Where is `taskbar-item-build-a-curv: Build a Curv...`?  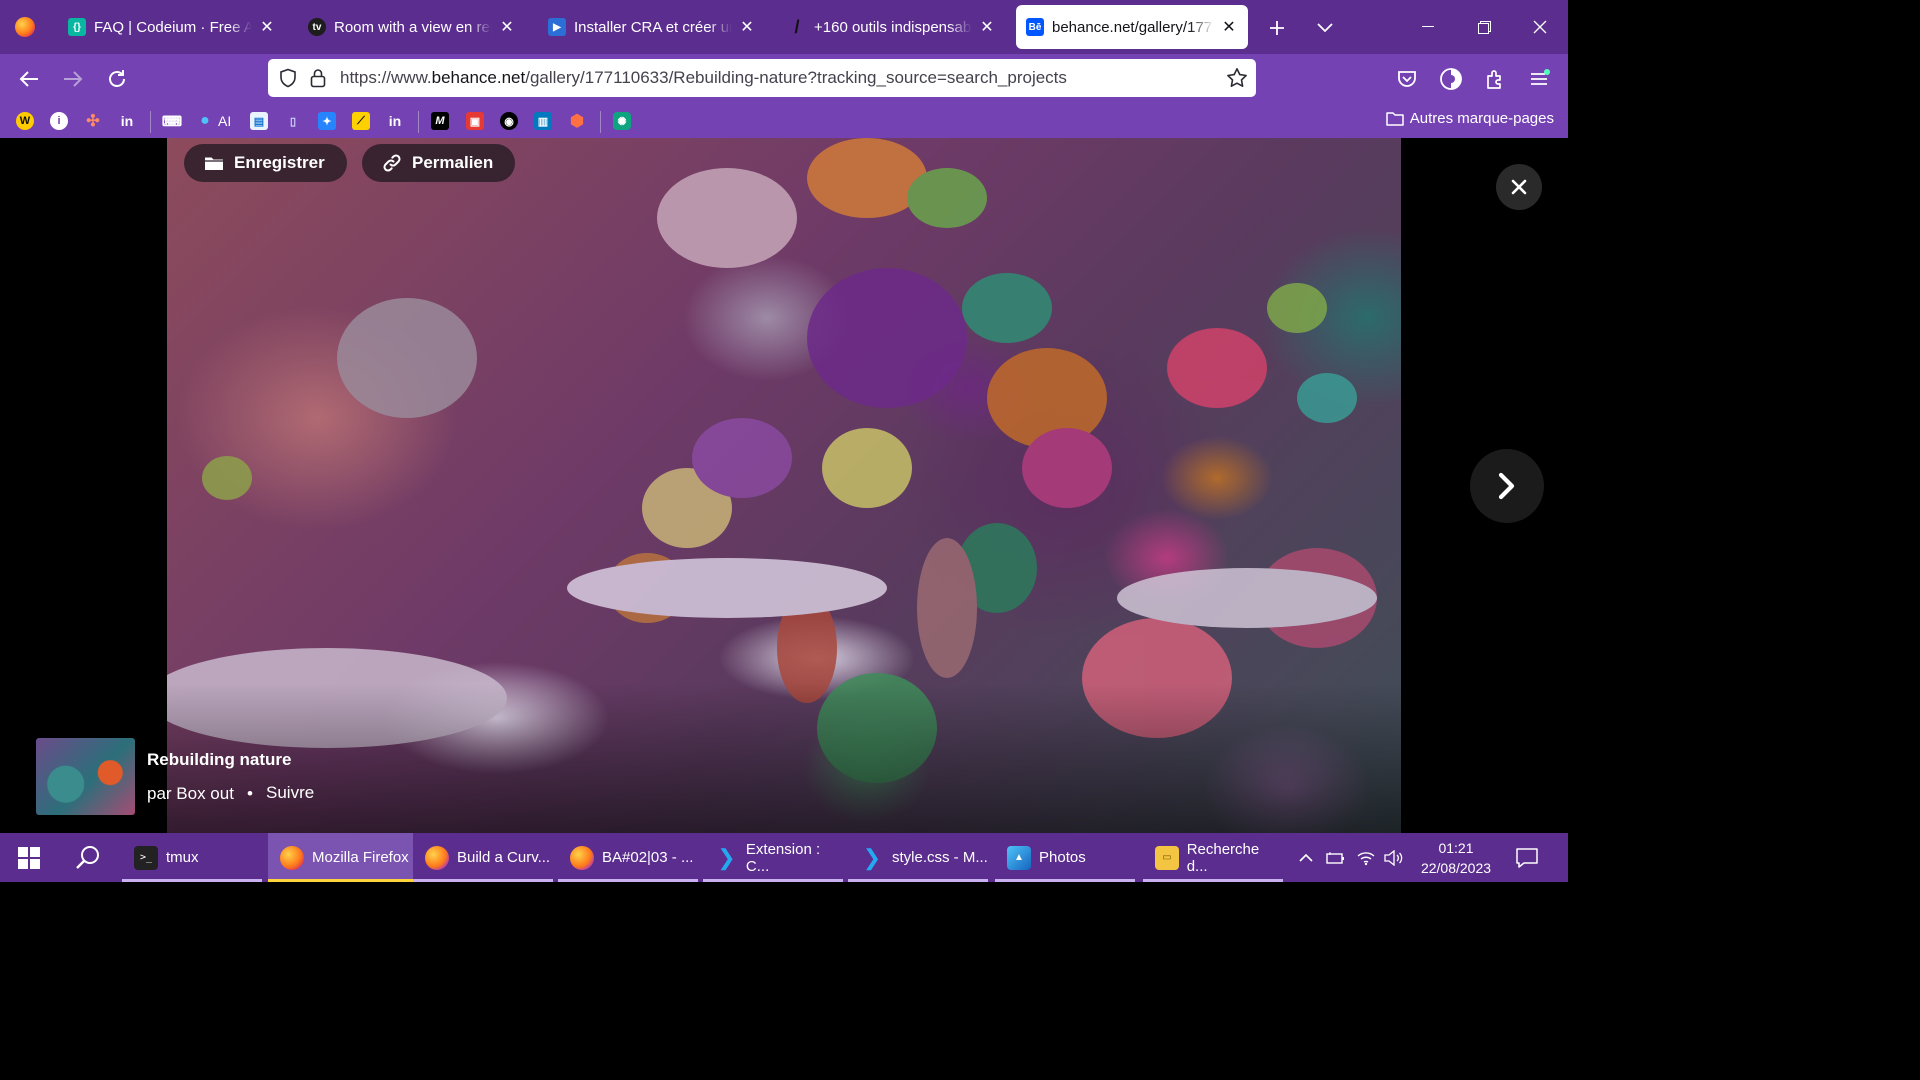 taskbar-item-build-a-curv: Build a Curv... is located at coordinates (483, 857).